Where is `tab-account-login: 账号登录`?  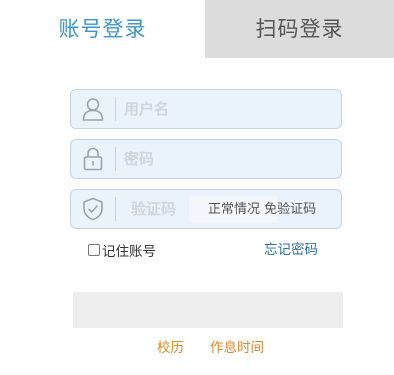 tab-account-login: 账号登录 is located at coordinates (102, 29).